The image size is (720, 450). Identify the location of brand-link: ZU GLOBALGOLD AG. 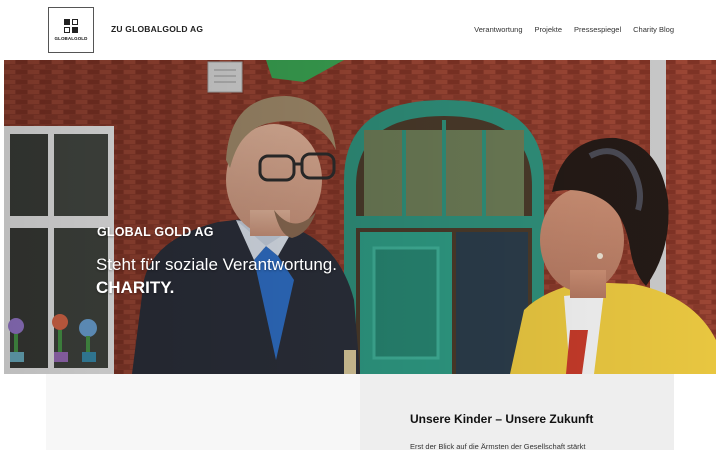
(157, 29).